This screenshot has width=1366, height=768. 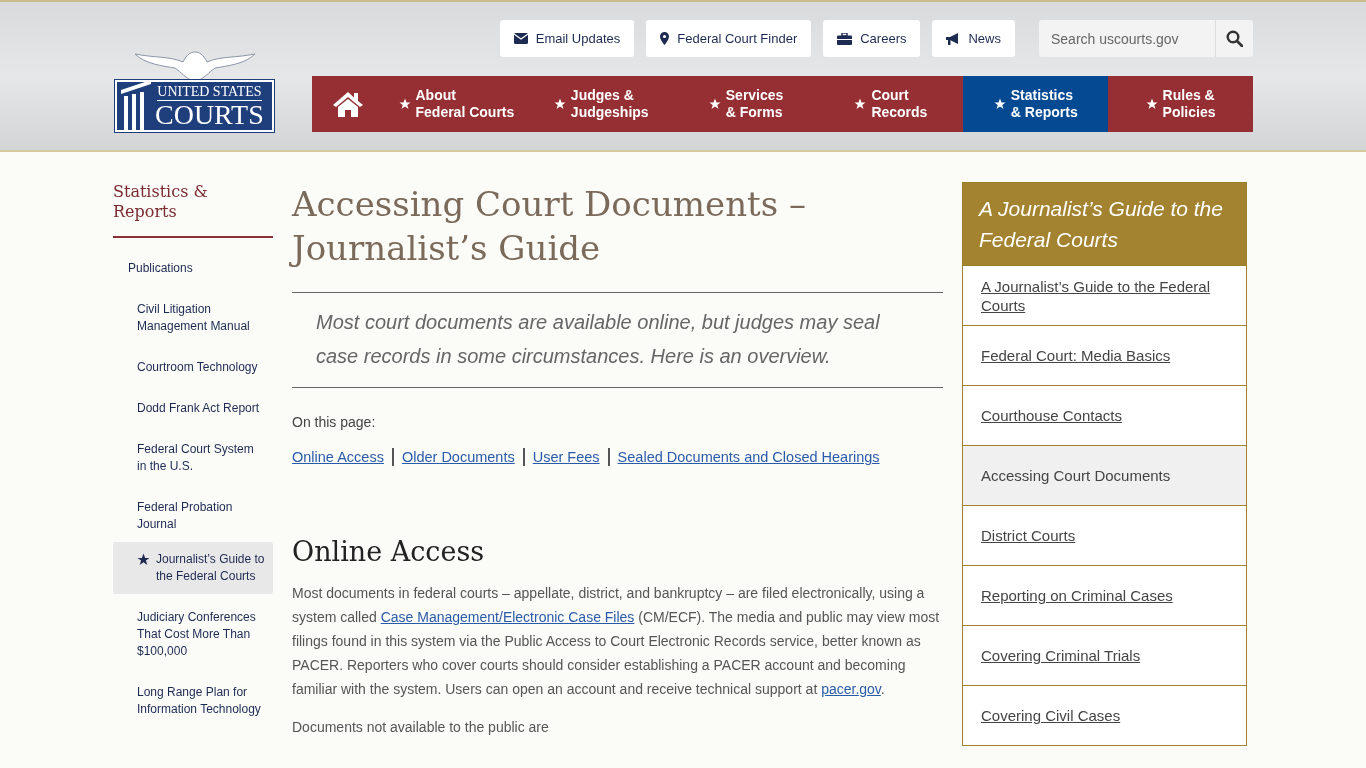 I want to click on guide-link: Covering Criminal Trials, so click(x=1104, y=656).